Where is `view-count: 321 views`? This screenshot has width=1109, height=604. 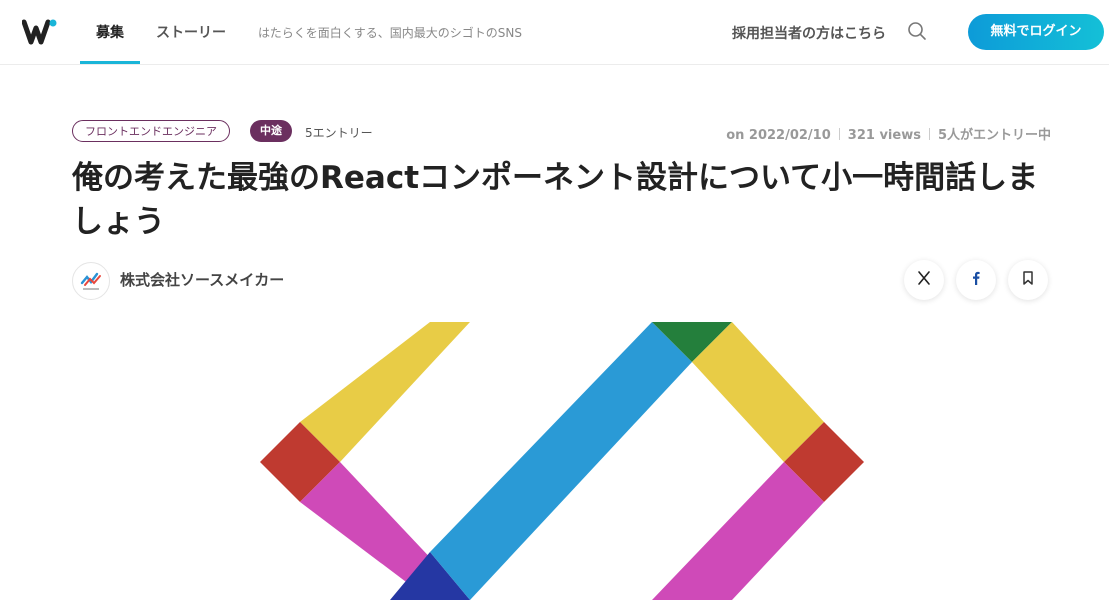
view-count: 321 views is located at coordinates (884, 135).